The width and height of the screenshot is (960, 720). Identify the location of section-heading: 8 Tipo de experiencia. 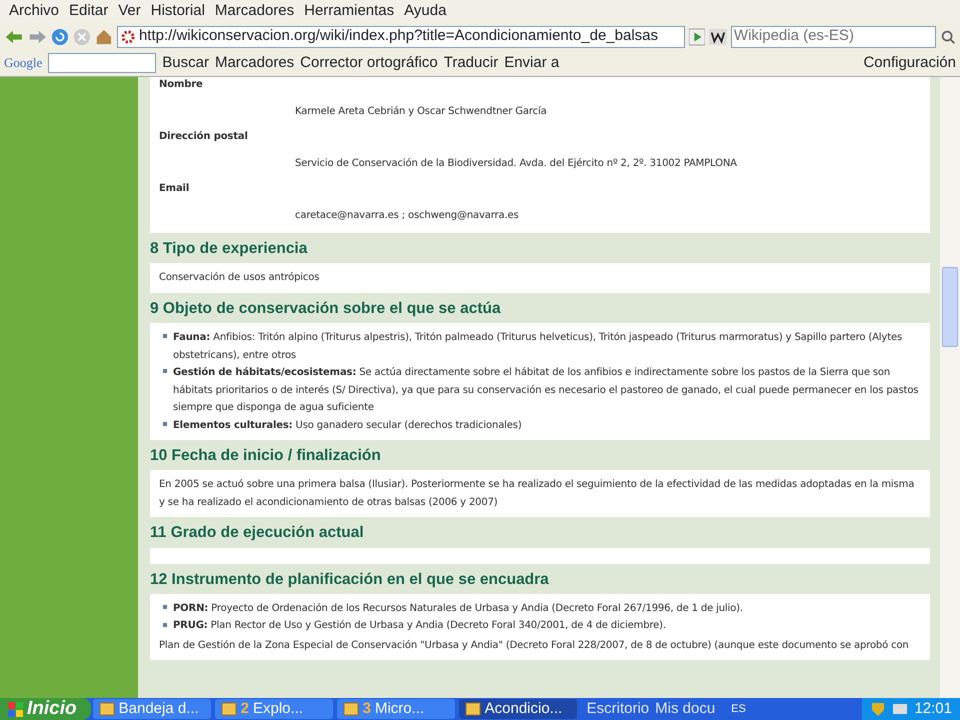
(229, 249).